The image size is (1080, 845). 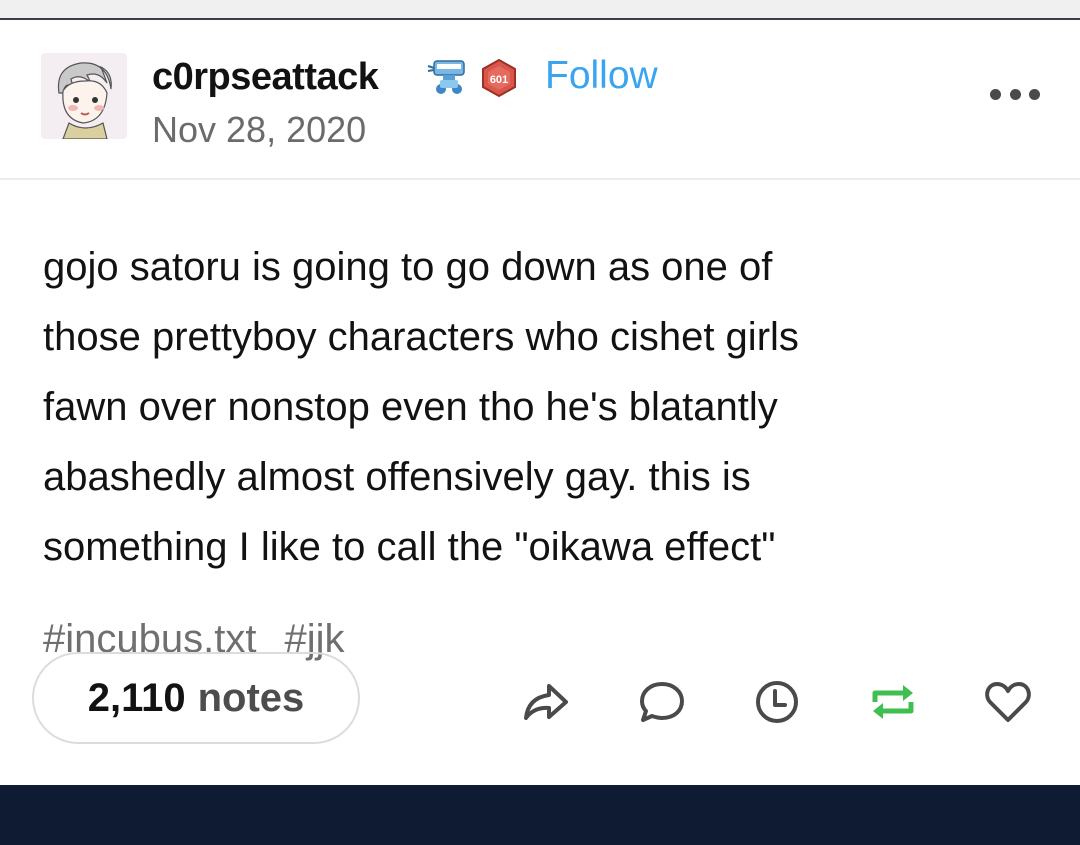 I want to click on like-icon, so click(x=1008, y=702).